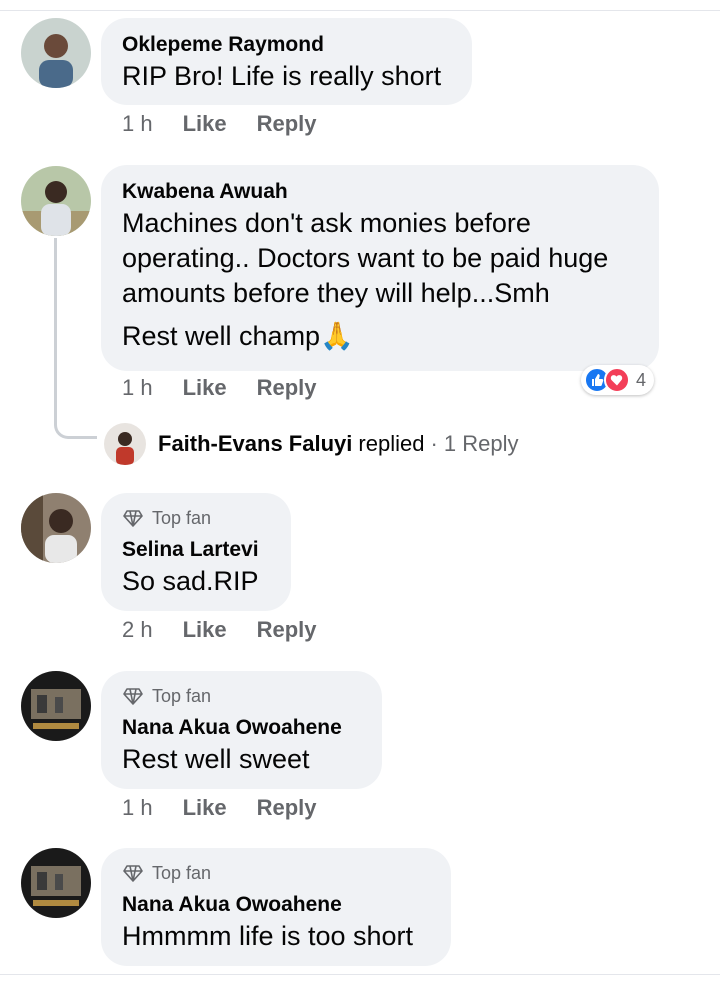 This screenshot has width=720, height=985. Describe the element at coordinates (641, 379) in the screenshot. I see `reaction-count: 4` at that location.